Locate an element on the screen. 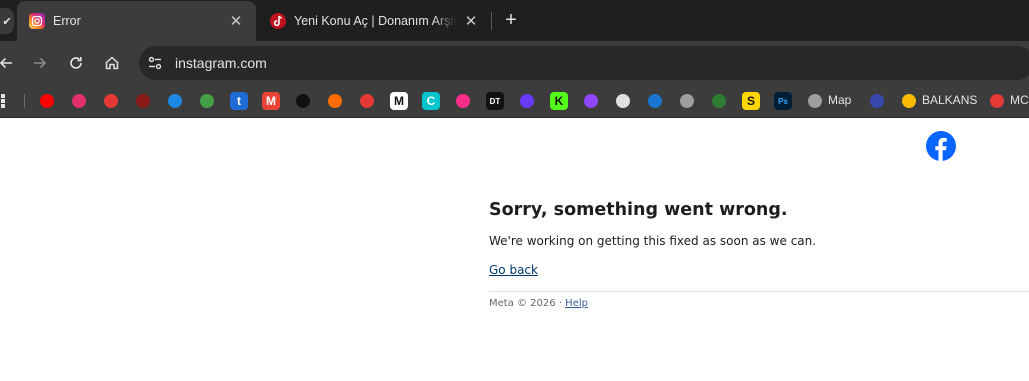  tab-donanim-arsivi: Yeni Konu Aç | Donanım Arşivi Forum ✕ is located at coordinates (374, 20).